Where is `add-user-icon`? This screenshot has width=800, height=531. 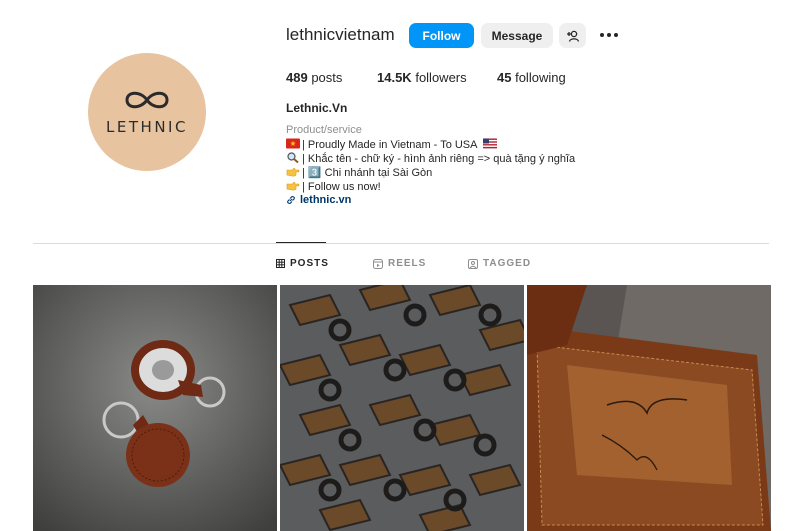 add-user-icon is located at coordinates (573, 36).